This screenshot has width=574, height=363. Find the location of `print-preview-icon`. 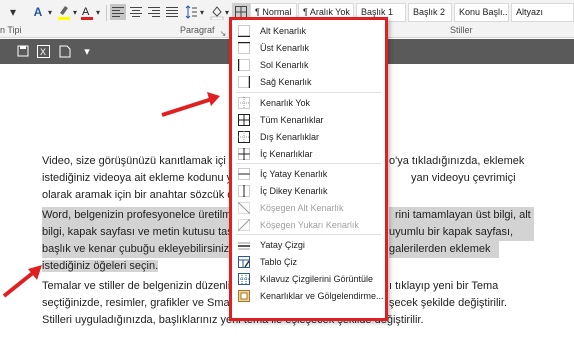

print-preview-icon is located at coordinates (65, 51).